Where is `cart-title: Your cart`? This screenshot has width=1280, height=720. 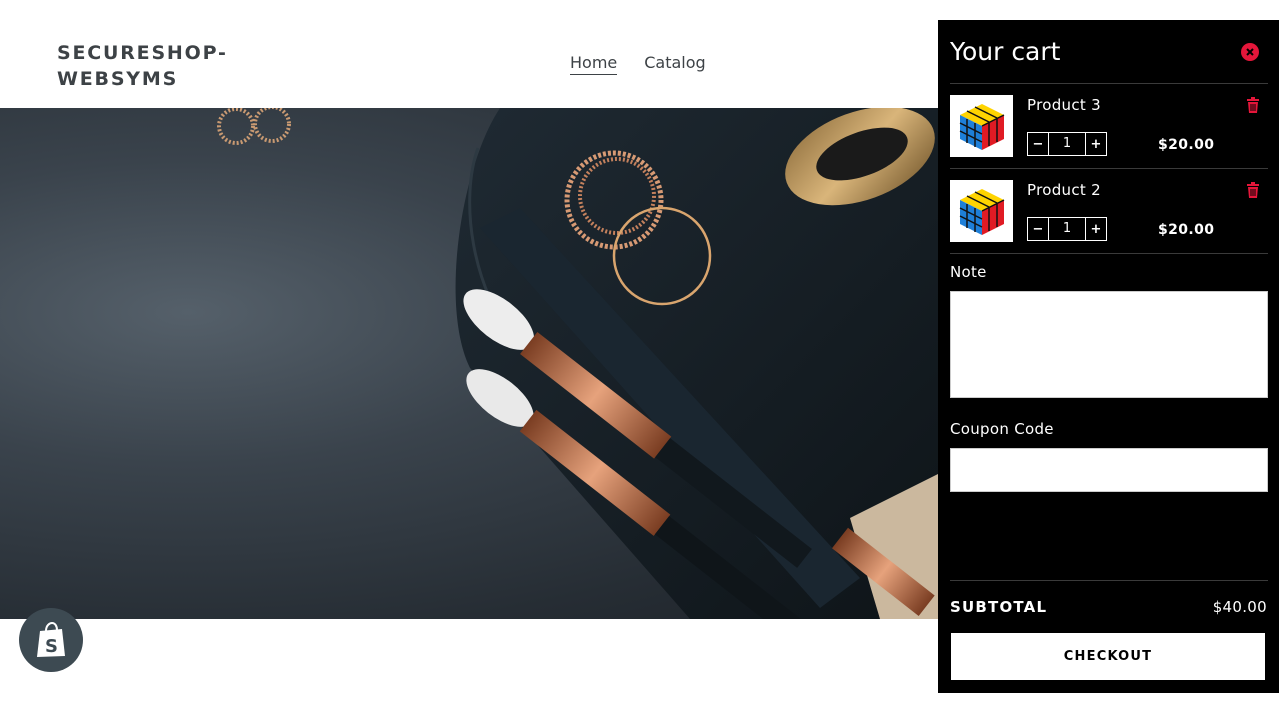 cart-title: Your cart is located at coordinates (1005, 51).